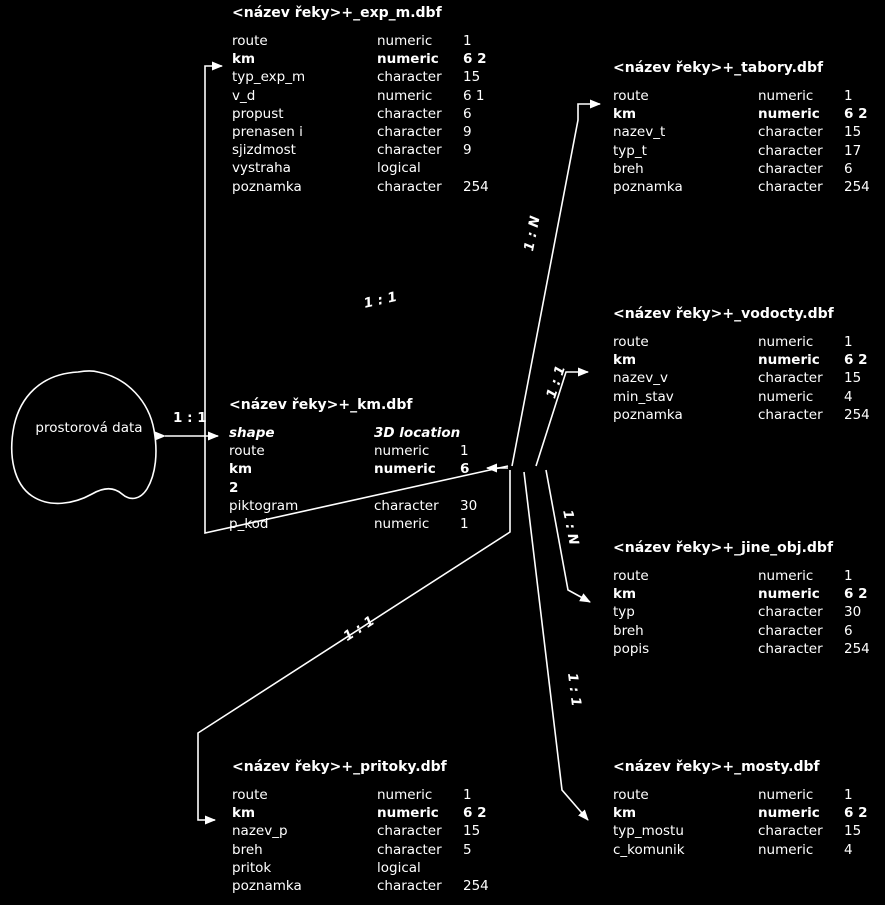  Describe the element at coordinates (399, 168) in the screenshot. I see `field-type: logical` at that location.